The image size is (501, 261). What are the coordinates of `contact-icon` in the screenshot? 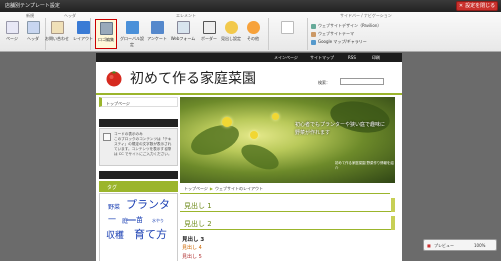 It's located at (57, 27).